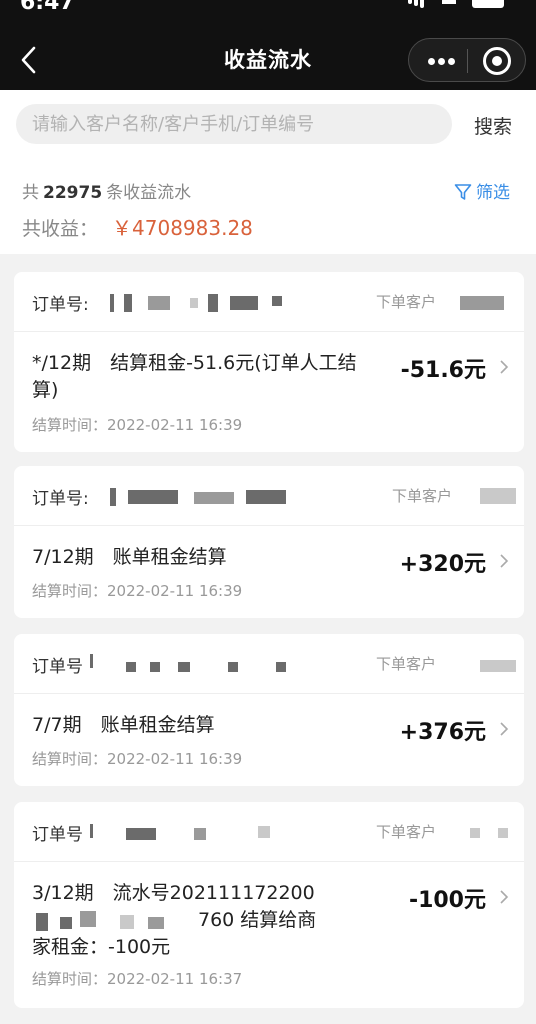 The image size is (536, 1024). Describe the element at coordinates (493, 193) in the screenshot. I see `filter-label: 筛选` at that location.